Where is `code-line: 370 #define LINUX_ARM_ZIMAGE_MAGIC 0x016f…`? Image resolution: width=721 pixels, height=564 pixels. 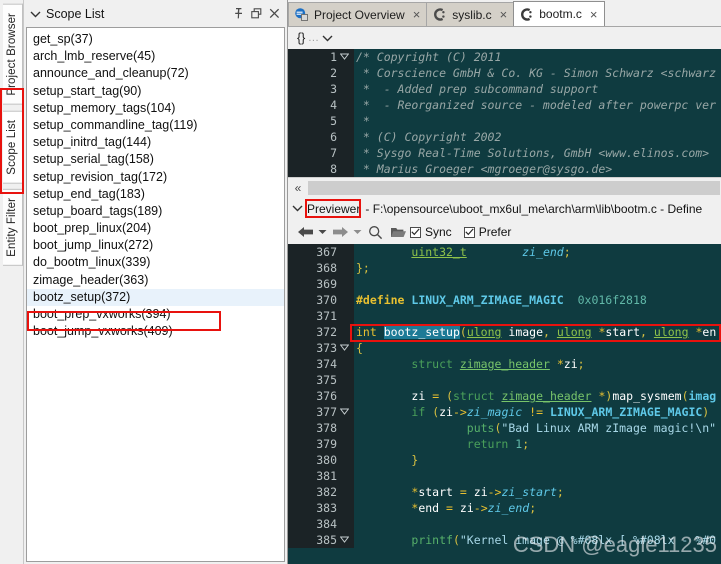 code-line: 370 #define LINUX_ARM_ZIMAGE_MAGIC 0x016f… is located at coordinates (504, 300).